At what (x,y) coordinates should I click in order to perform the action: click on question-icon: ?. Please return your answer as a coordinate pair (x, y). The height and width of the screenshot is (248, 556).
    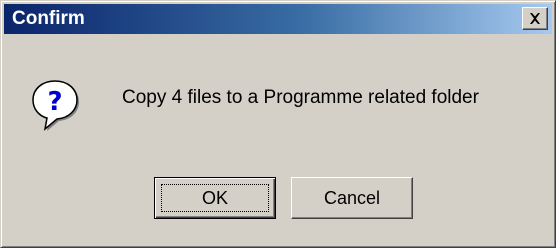
    Looking at the image, I should click on (55, 105).